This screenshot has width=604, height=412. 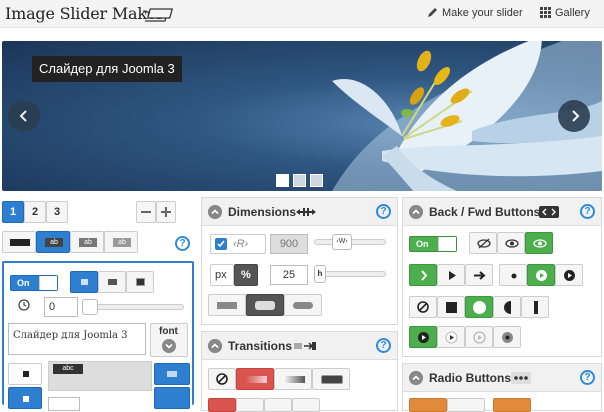 I want to click on position-top-left, so click(x=25, y=374).